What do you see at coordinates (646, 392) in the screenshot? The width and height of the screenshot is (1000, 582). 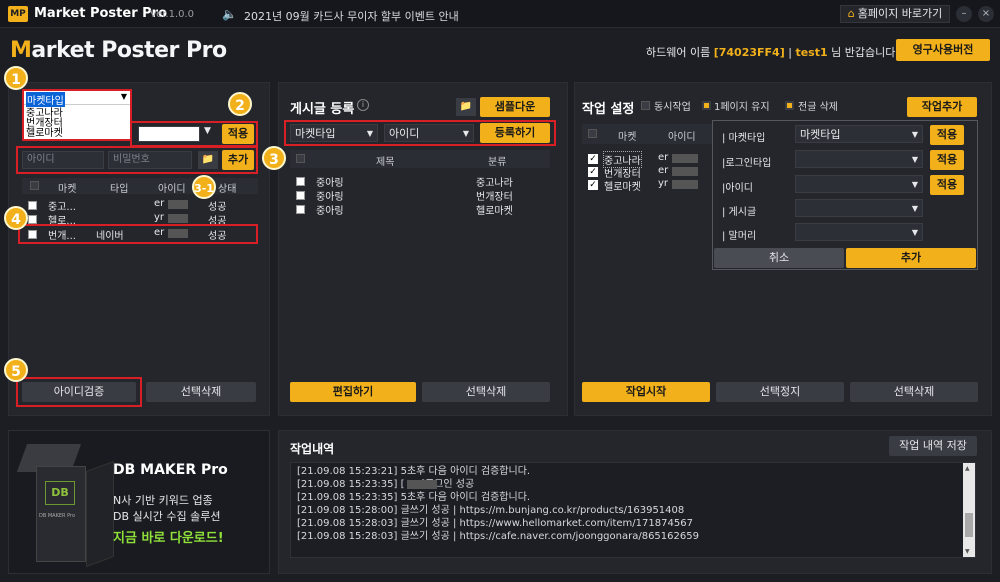 I see `start-job-button: 작업시작` at bounding box center [646, 392].